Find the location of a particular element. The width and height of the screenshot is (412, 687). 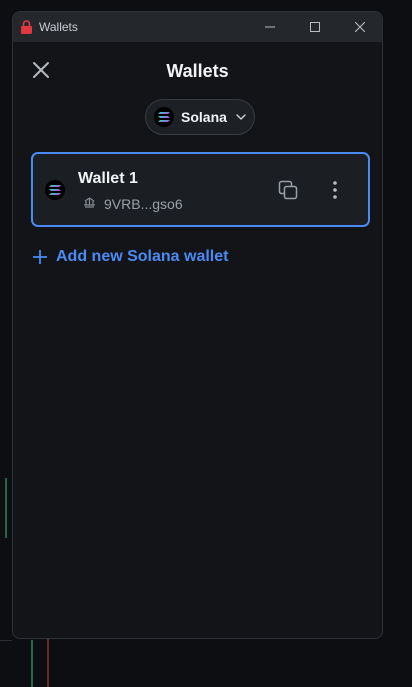

maximize-icon is located at coordinates (314, 27).